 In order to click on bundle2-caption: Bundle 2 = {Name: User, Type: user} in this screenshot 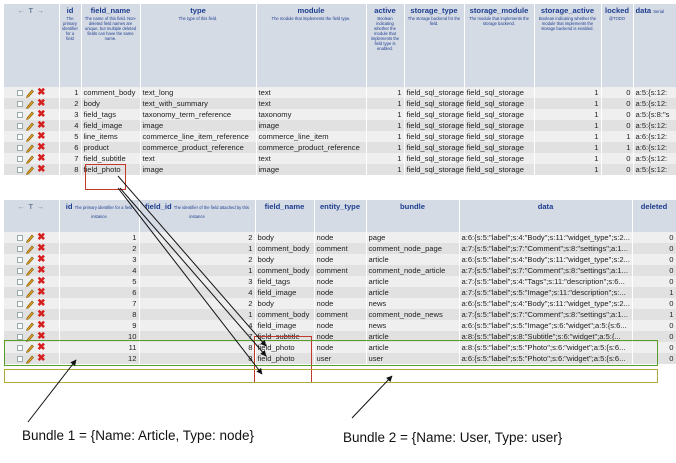, I will do `click(453, 437)`.